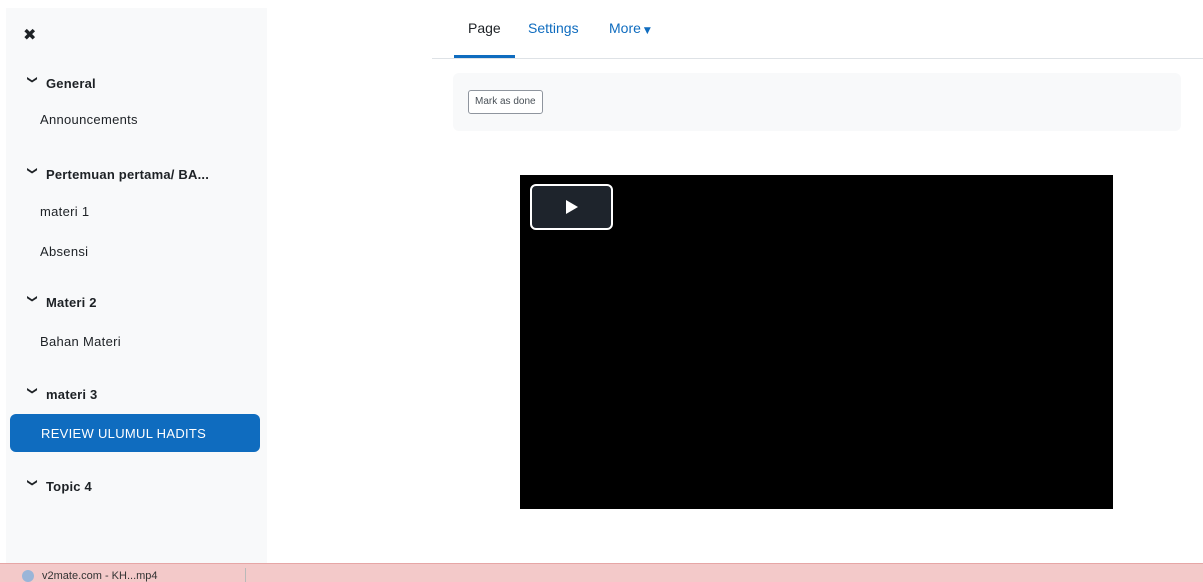 Image resolution: width=1203 pixels, height=582 pixels. Describe the element at coordinates (71, 83) in the screenshot. I see `section-title: General` at that location.